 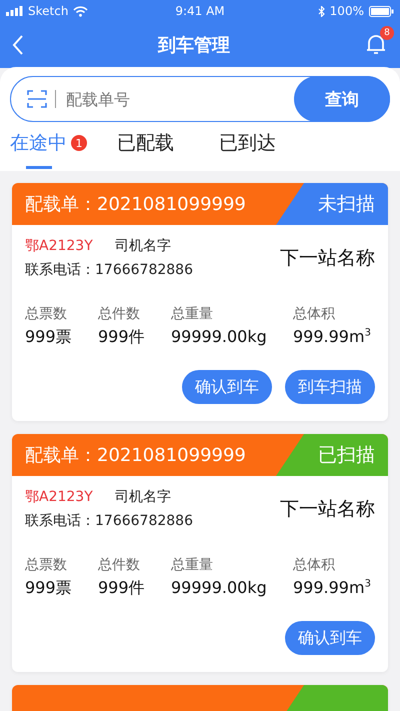 I want to click on battery-percent: 100%, so click(x=347, y=11).